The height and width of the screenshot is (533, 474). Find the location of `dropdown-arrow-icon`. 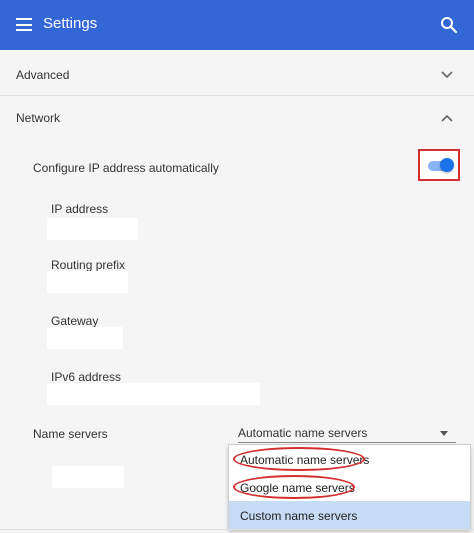

dropdown-arrow-icon is located at coordinates (444, 433).